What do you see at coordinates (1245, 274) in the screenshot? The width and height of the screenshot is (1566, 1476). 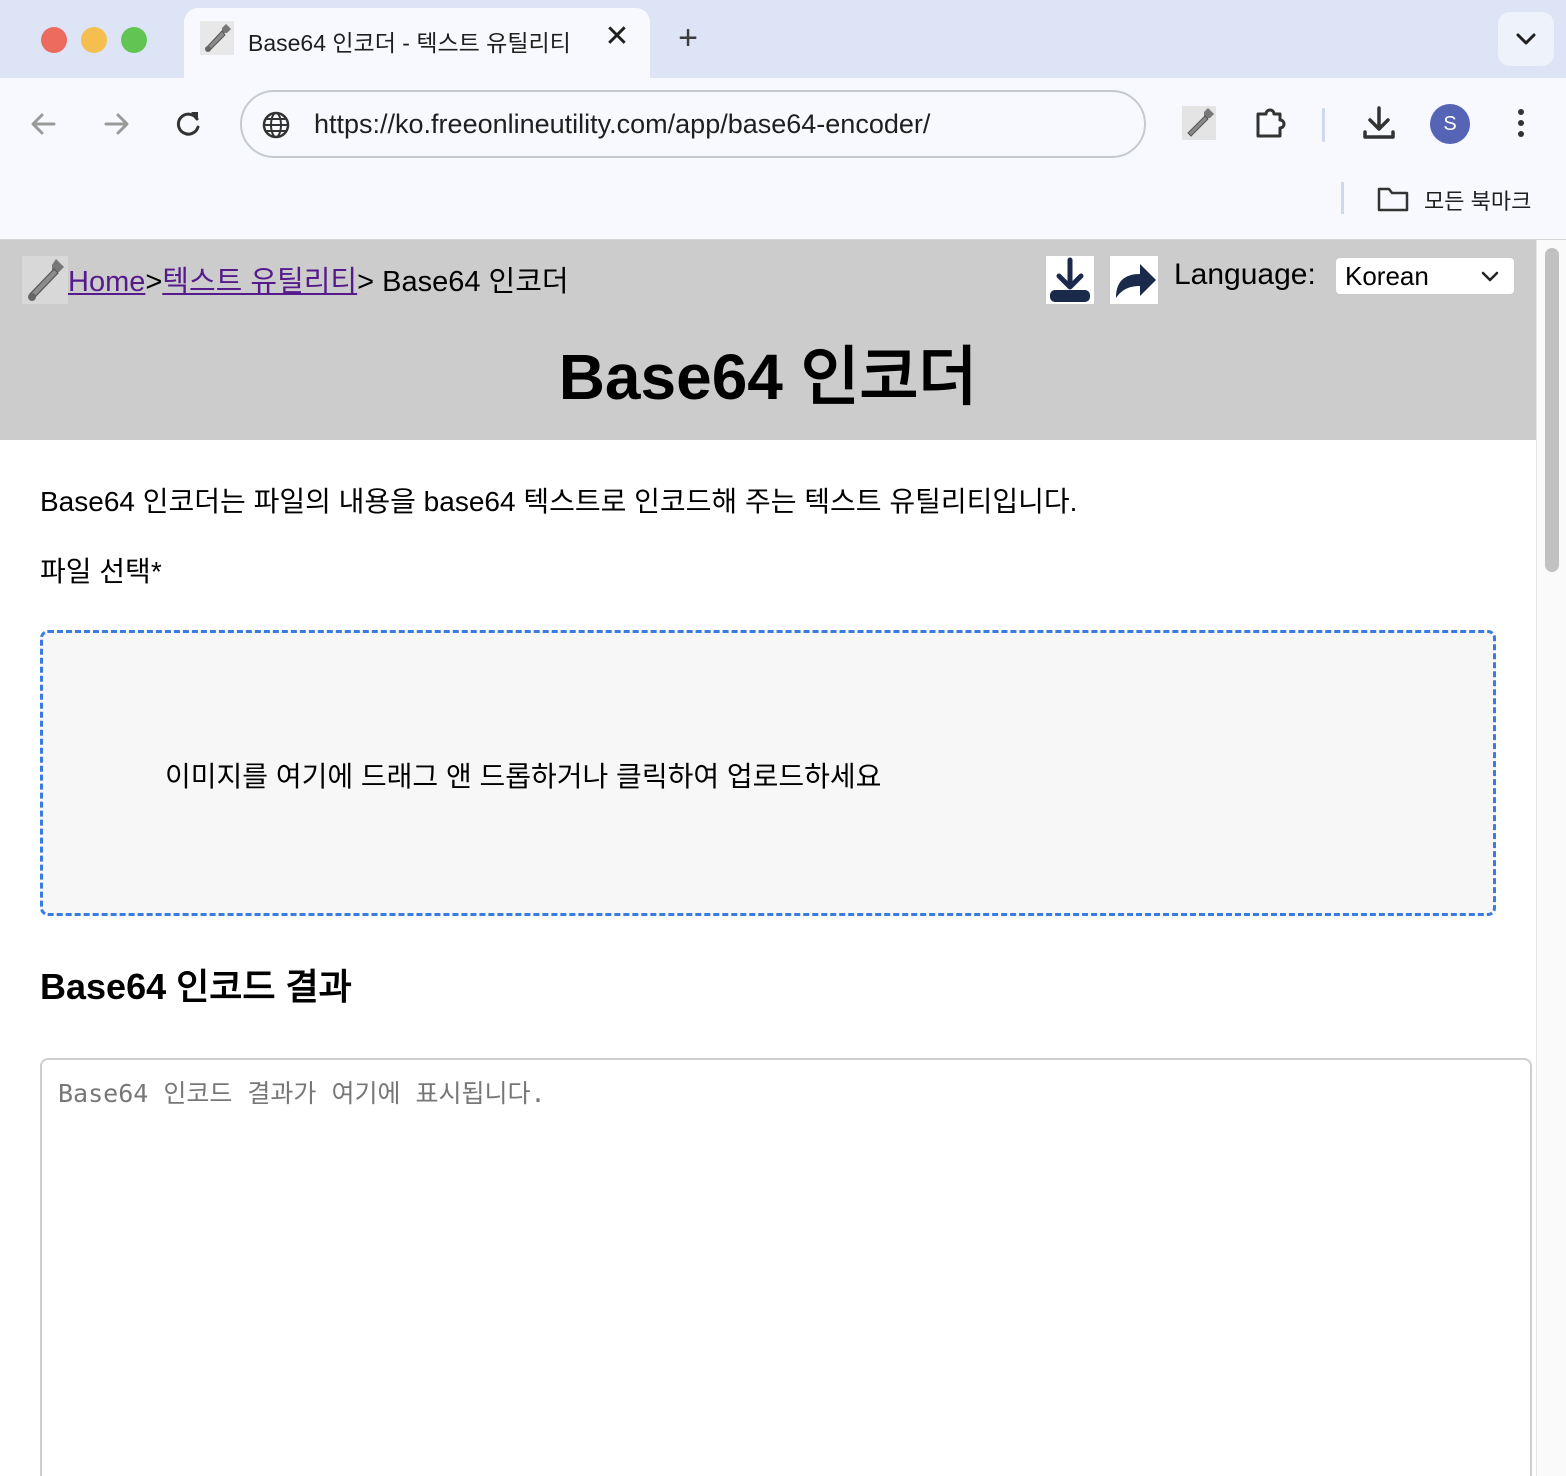 I see `language-label: Language:` at bounding box center [1245, 274].